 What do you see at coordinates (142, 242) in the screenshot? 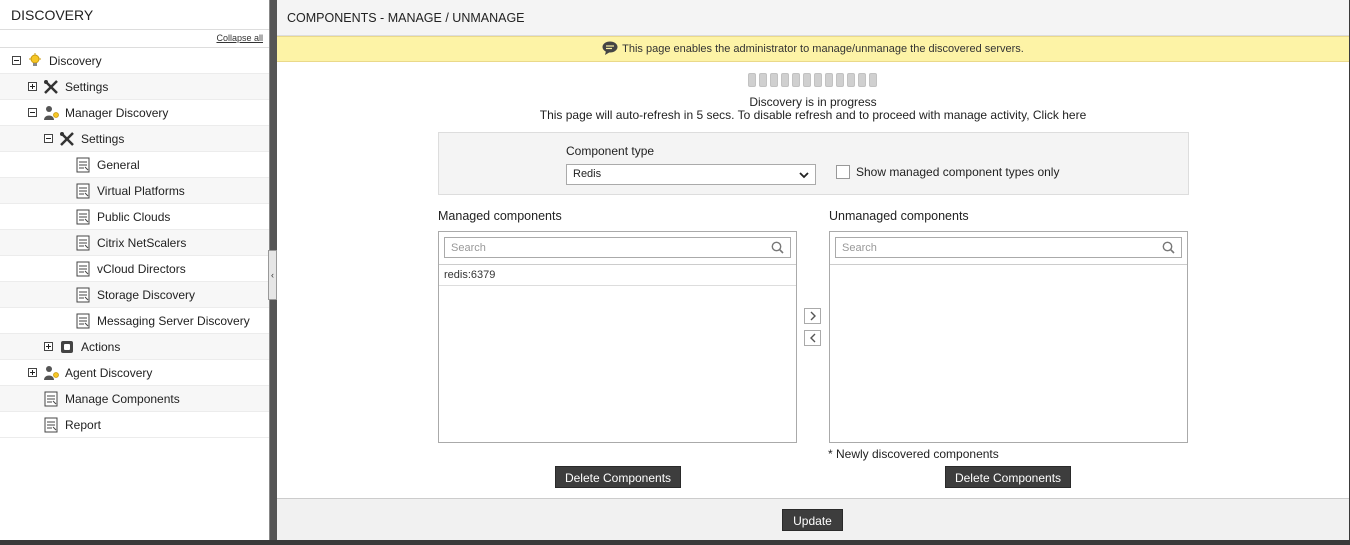
I see `tree-item-label: Citrix NetScalers` at bounding box center [142, 242].